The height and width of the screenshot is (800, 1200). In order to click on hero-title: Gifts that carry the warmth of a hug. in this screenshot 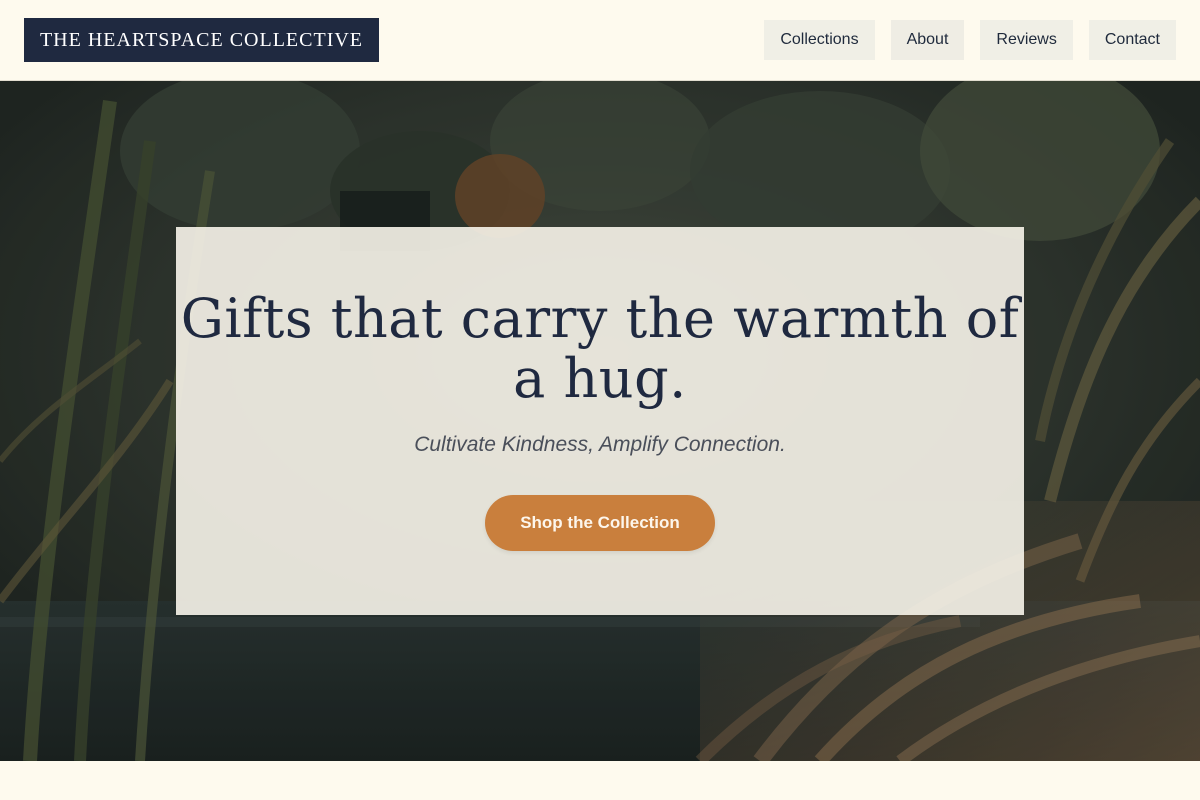, I will do `click(600, 348)`.